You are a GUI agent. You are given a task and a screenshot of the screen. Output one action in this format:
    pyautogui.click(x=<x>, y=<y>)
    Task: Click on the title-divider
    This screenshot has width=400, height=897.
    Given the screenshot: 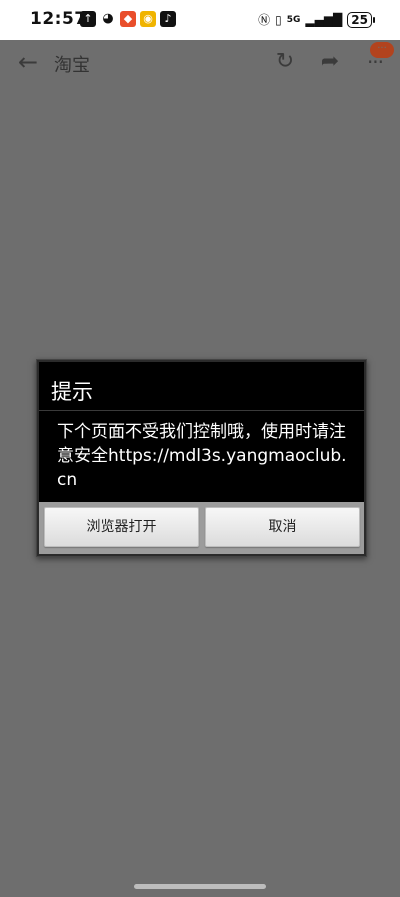 What is the action you would take?
    pyautogui.click(x=201, y=410)
    